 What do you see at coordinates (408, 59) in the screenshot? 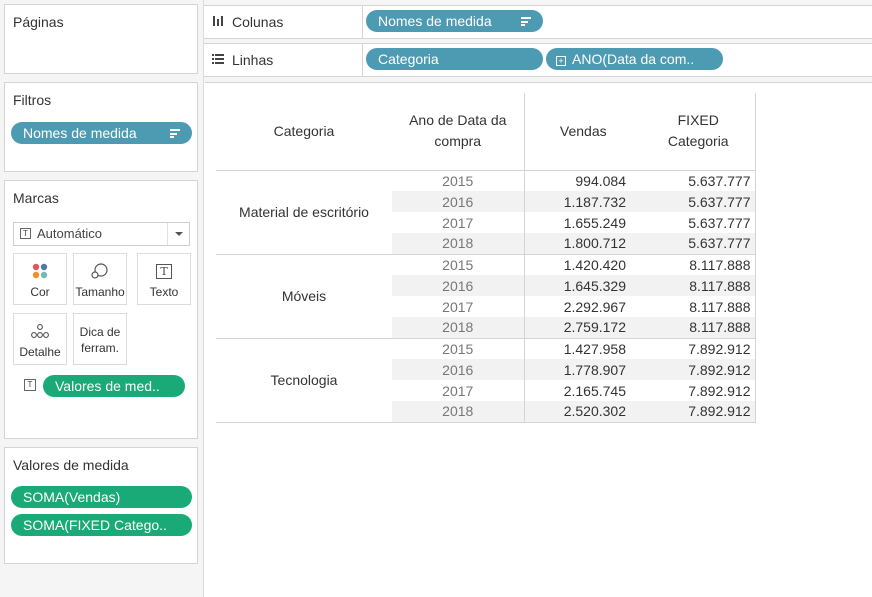
I see `rows-pill-label: Categoria` at bounding box center [408, 59].